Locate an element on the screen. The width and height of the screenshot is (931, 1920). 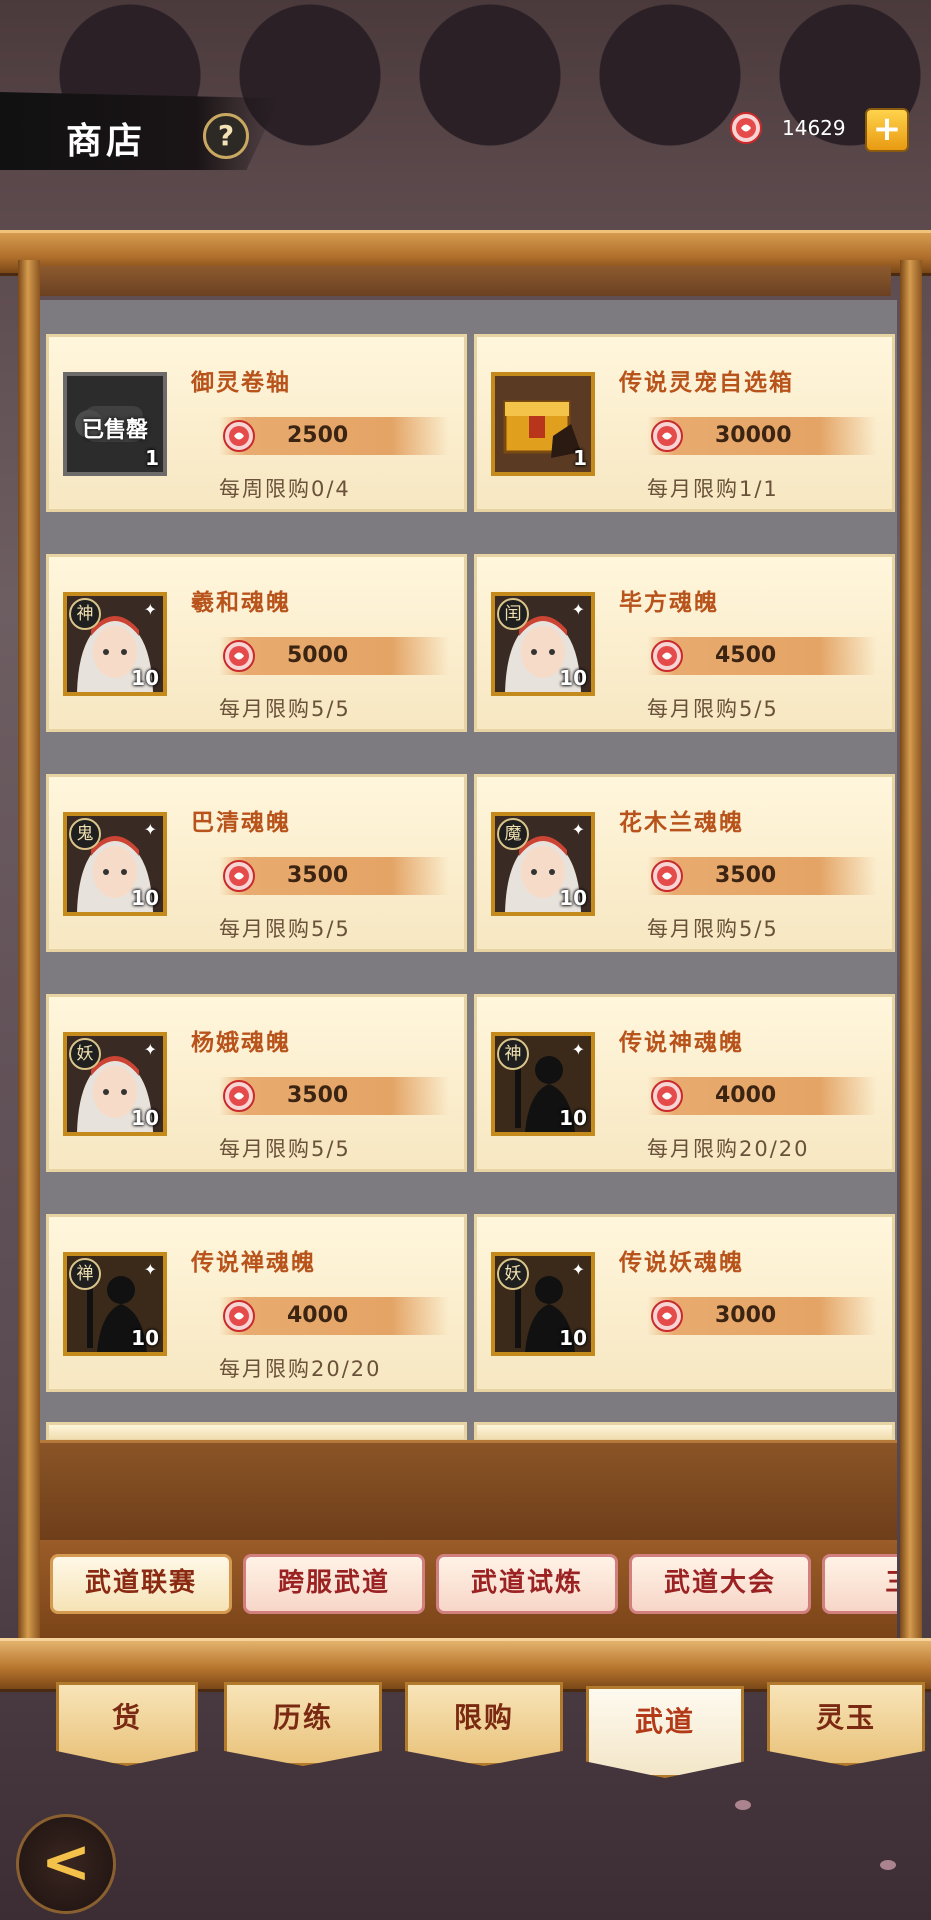
shop-item-card: 鬼 ✦ 10 巴清魂魄 3500 每月限购5/5 is located at coordinates (256, 863).